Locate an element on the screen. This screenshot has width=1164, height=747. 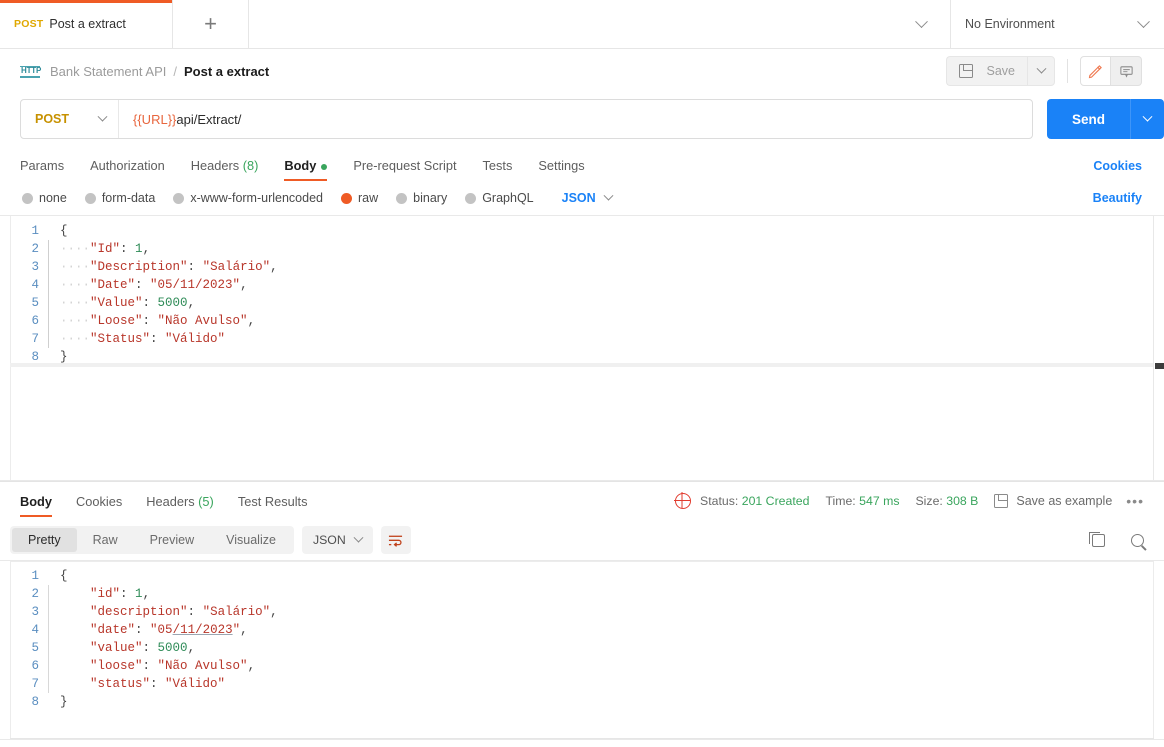
brace: { is located at coordinates (64, 231).